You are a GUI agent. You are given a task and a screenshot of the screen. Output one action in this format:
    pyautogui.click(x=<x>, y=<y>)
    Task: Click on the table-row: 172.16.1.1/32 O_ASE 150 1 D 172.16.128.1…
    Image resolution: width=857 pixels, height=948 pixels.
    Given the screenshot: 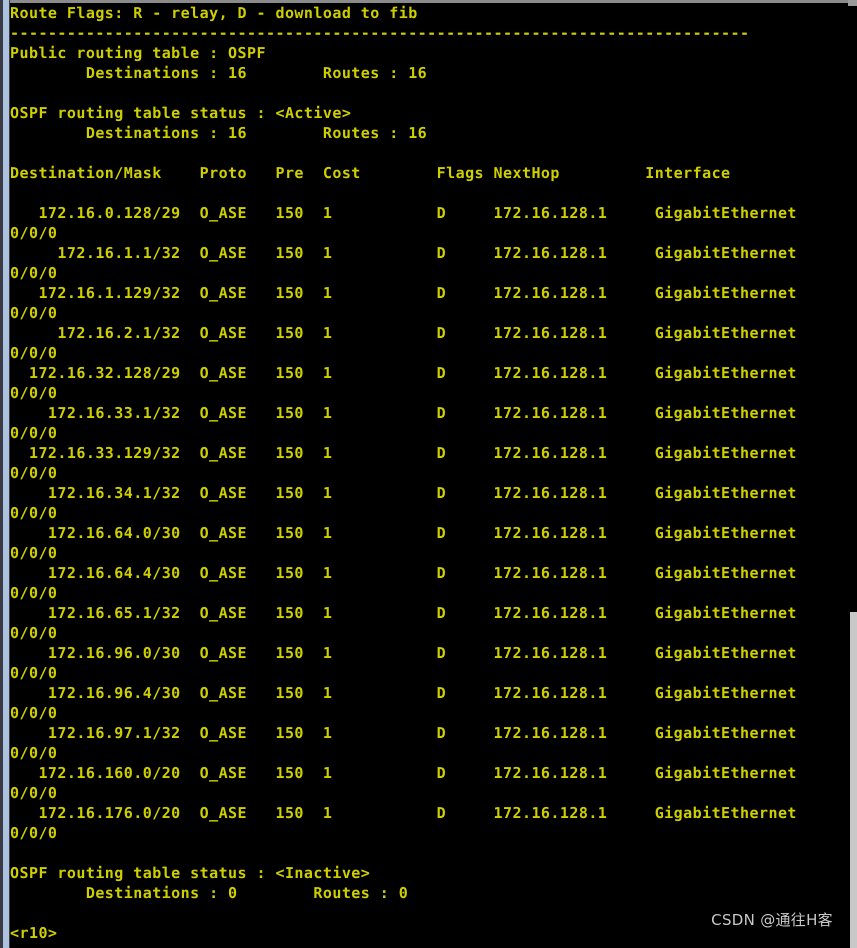 What is the action you would take?
    pyautogui.click(x=403, y=253)
    